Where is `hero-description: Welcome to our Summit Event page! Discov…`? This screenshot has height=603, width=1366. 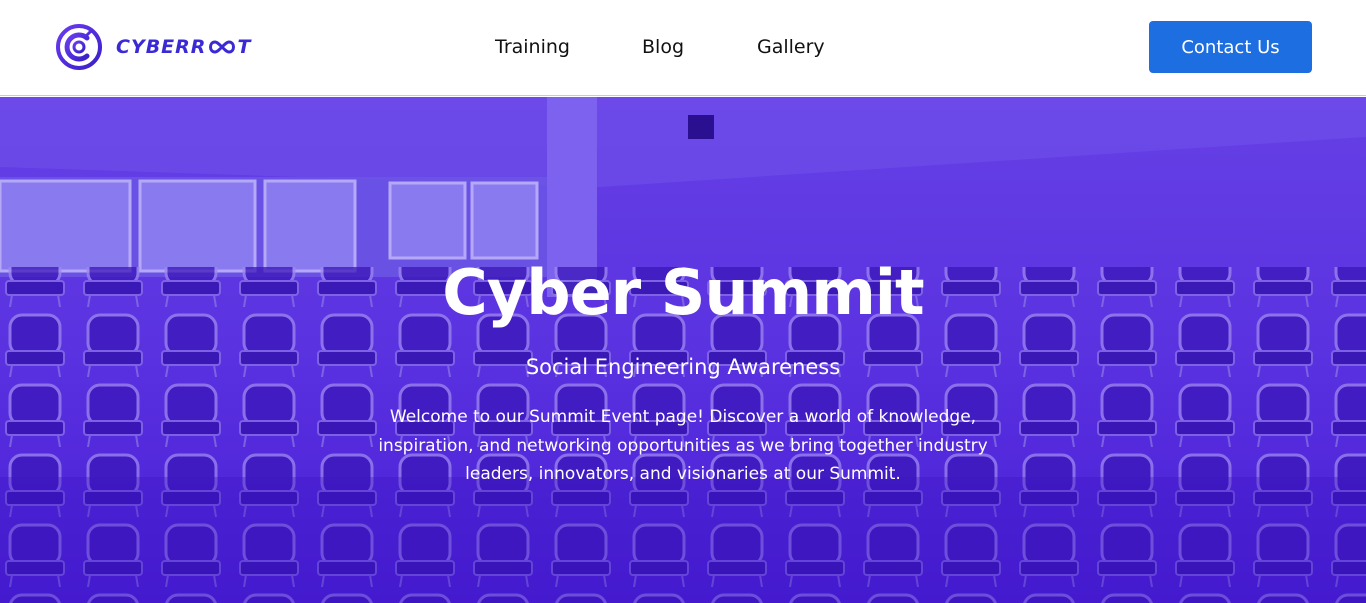 hero-description: Welcome to our Summit Event page! Discov… is located at coordinates (683, 445).